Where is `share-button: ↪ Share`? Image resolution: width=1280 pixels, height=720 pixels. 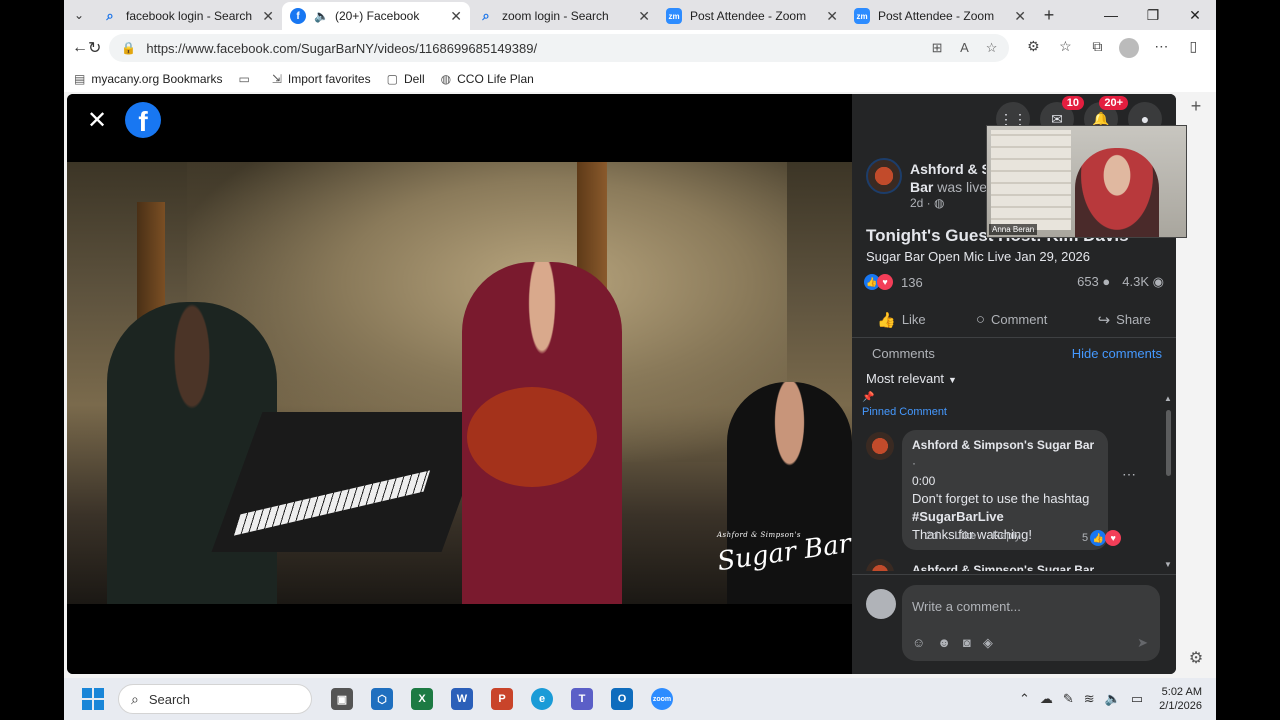 share-button: ↪ Share is located at coordinates (1124, 320).